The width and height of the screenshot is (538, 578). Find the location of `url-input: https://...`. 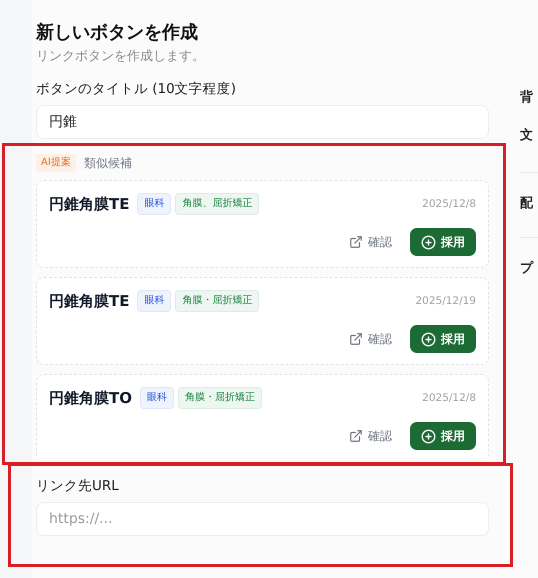

url-input: https://... is located at coordinates (262, 519).